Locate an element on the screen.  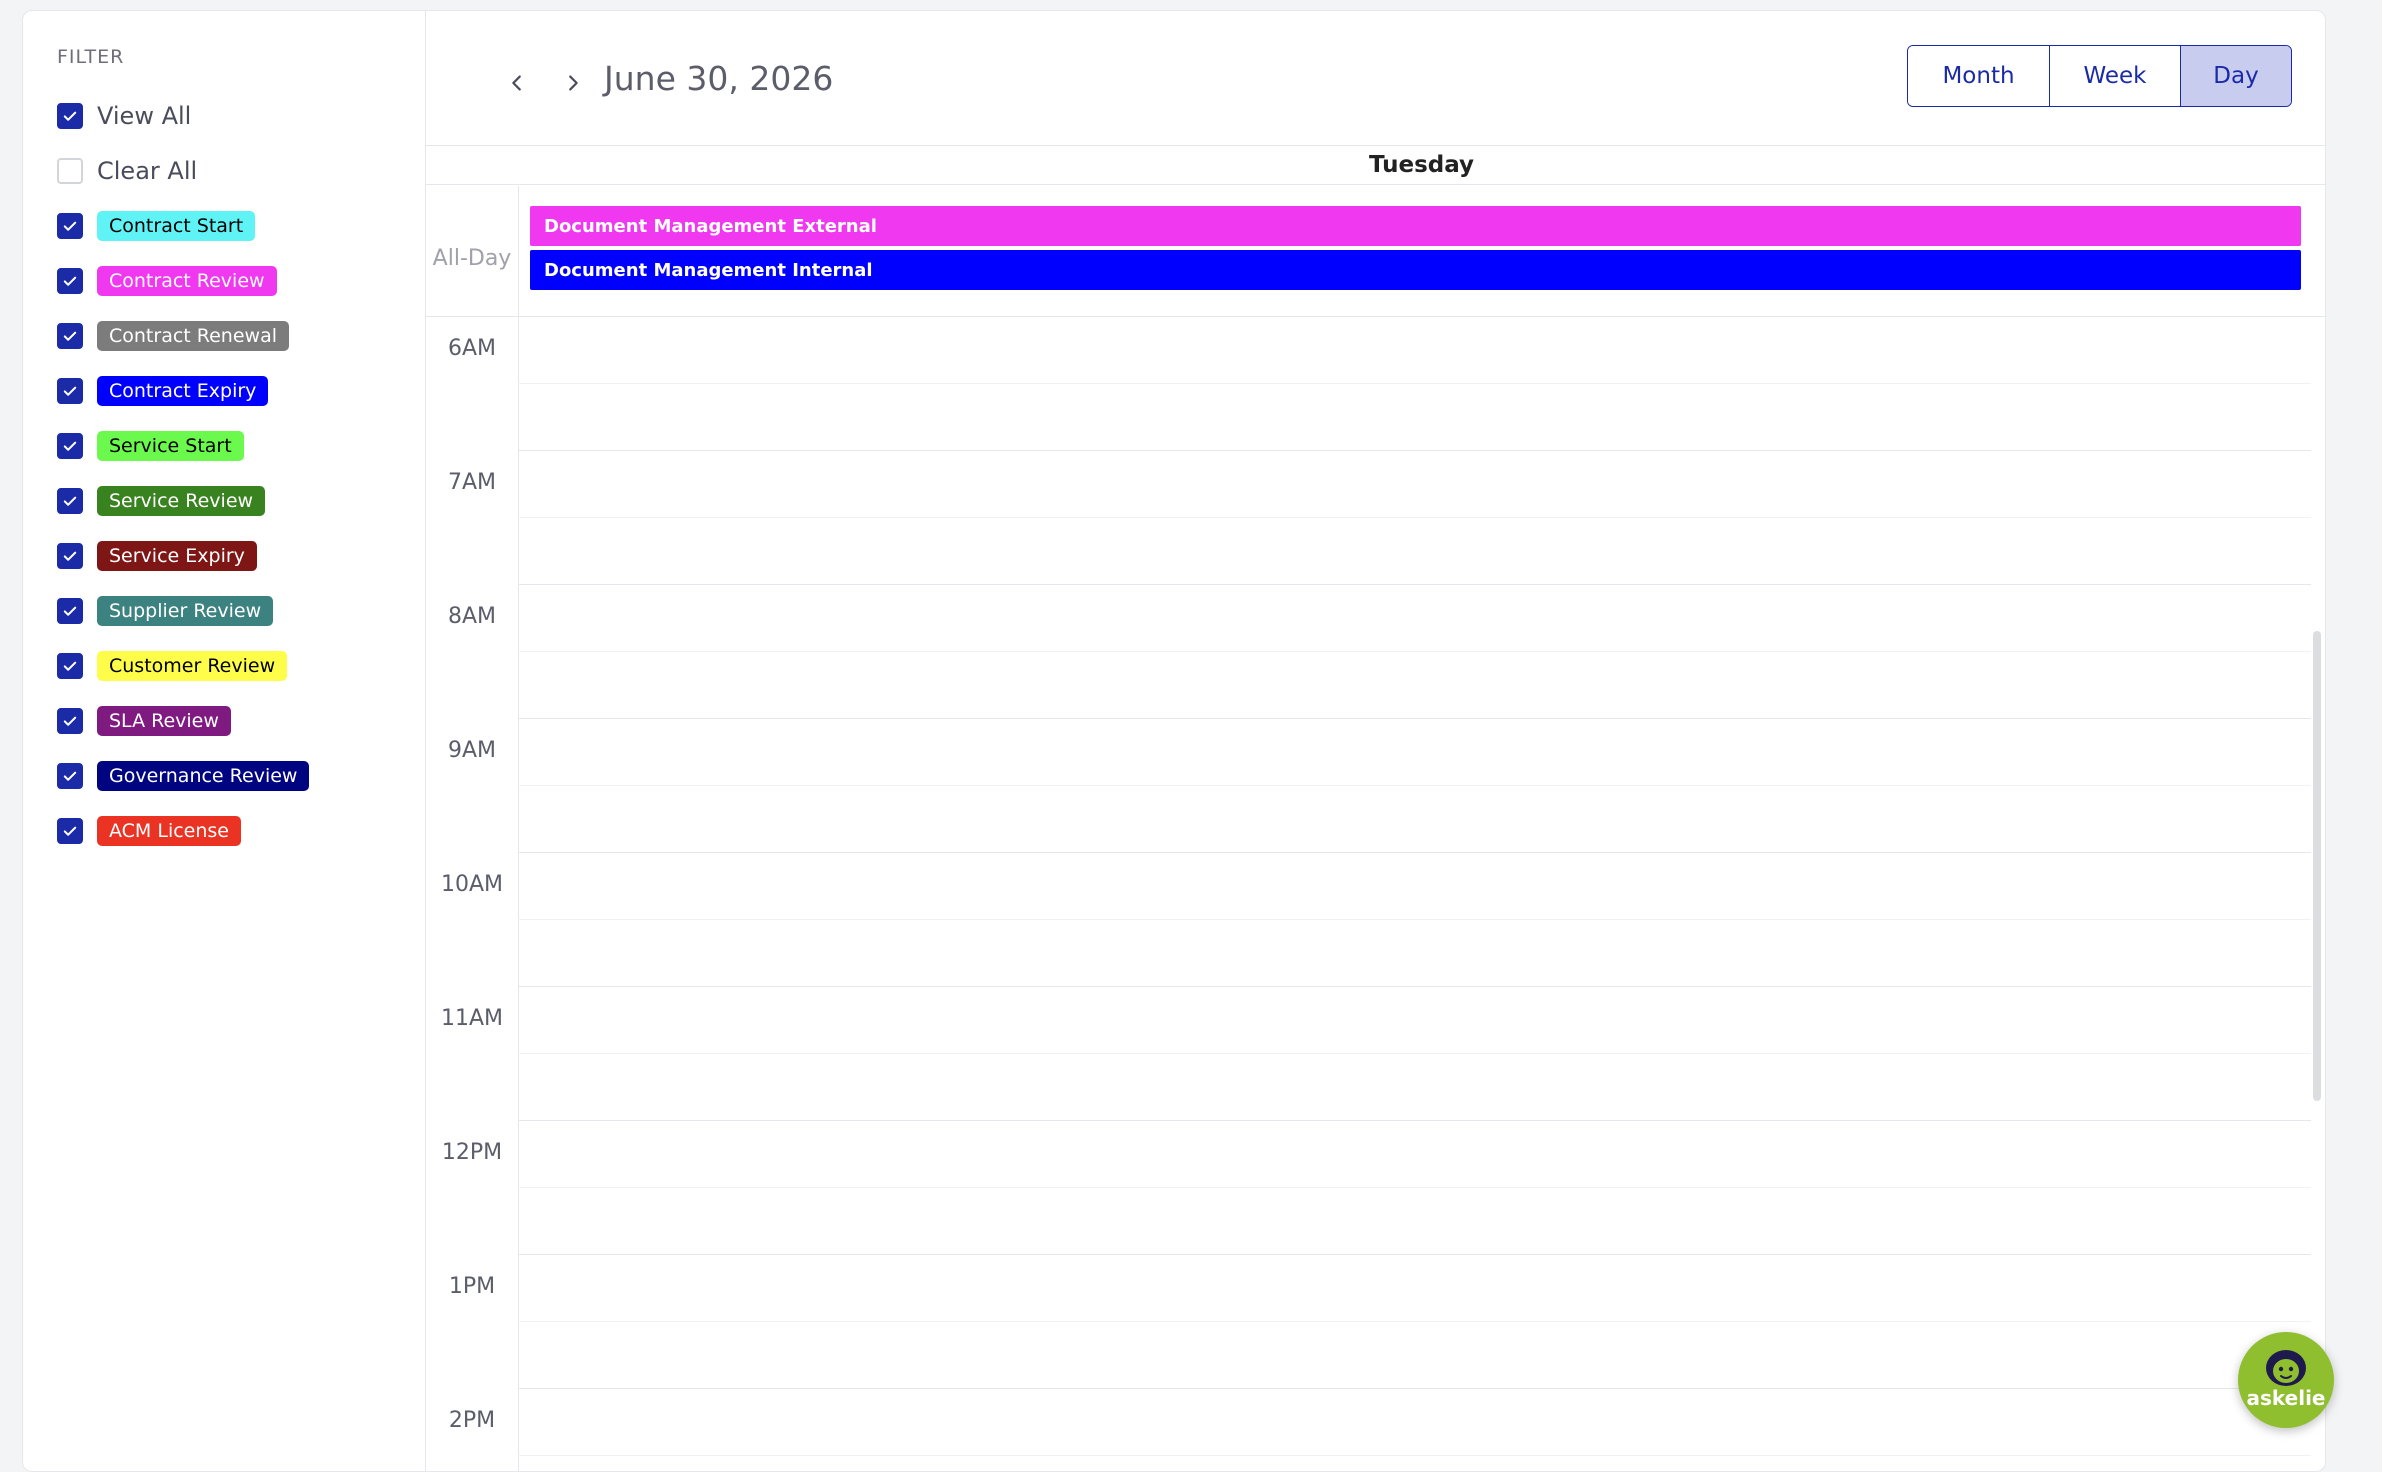
hour-label: 9AM is located at coordinates (472, 750).